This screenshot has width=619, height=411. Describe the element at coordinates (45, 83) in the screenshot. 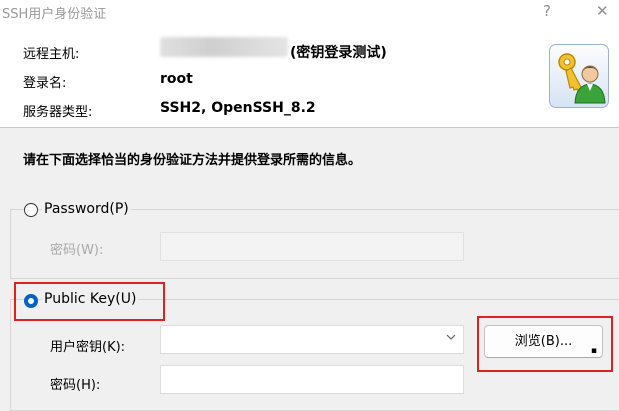

I see `login-label: 登录名:` at that location.